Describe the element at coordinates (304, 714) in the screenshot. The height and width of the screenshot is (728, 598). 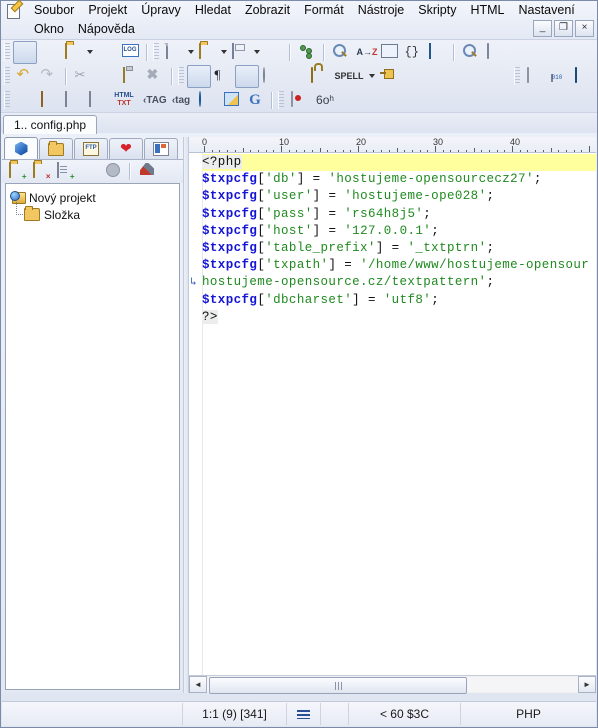
I see `status-wrap-icon` at that location.